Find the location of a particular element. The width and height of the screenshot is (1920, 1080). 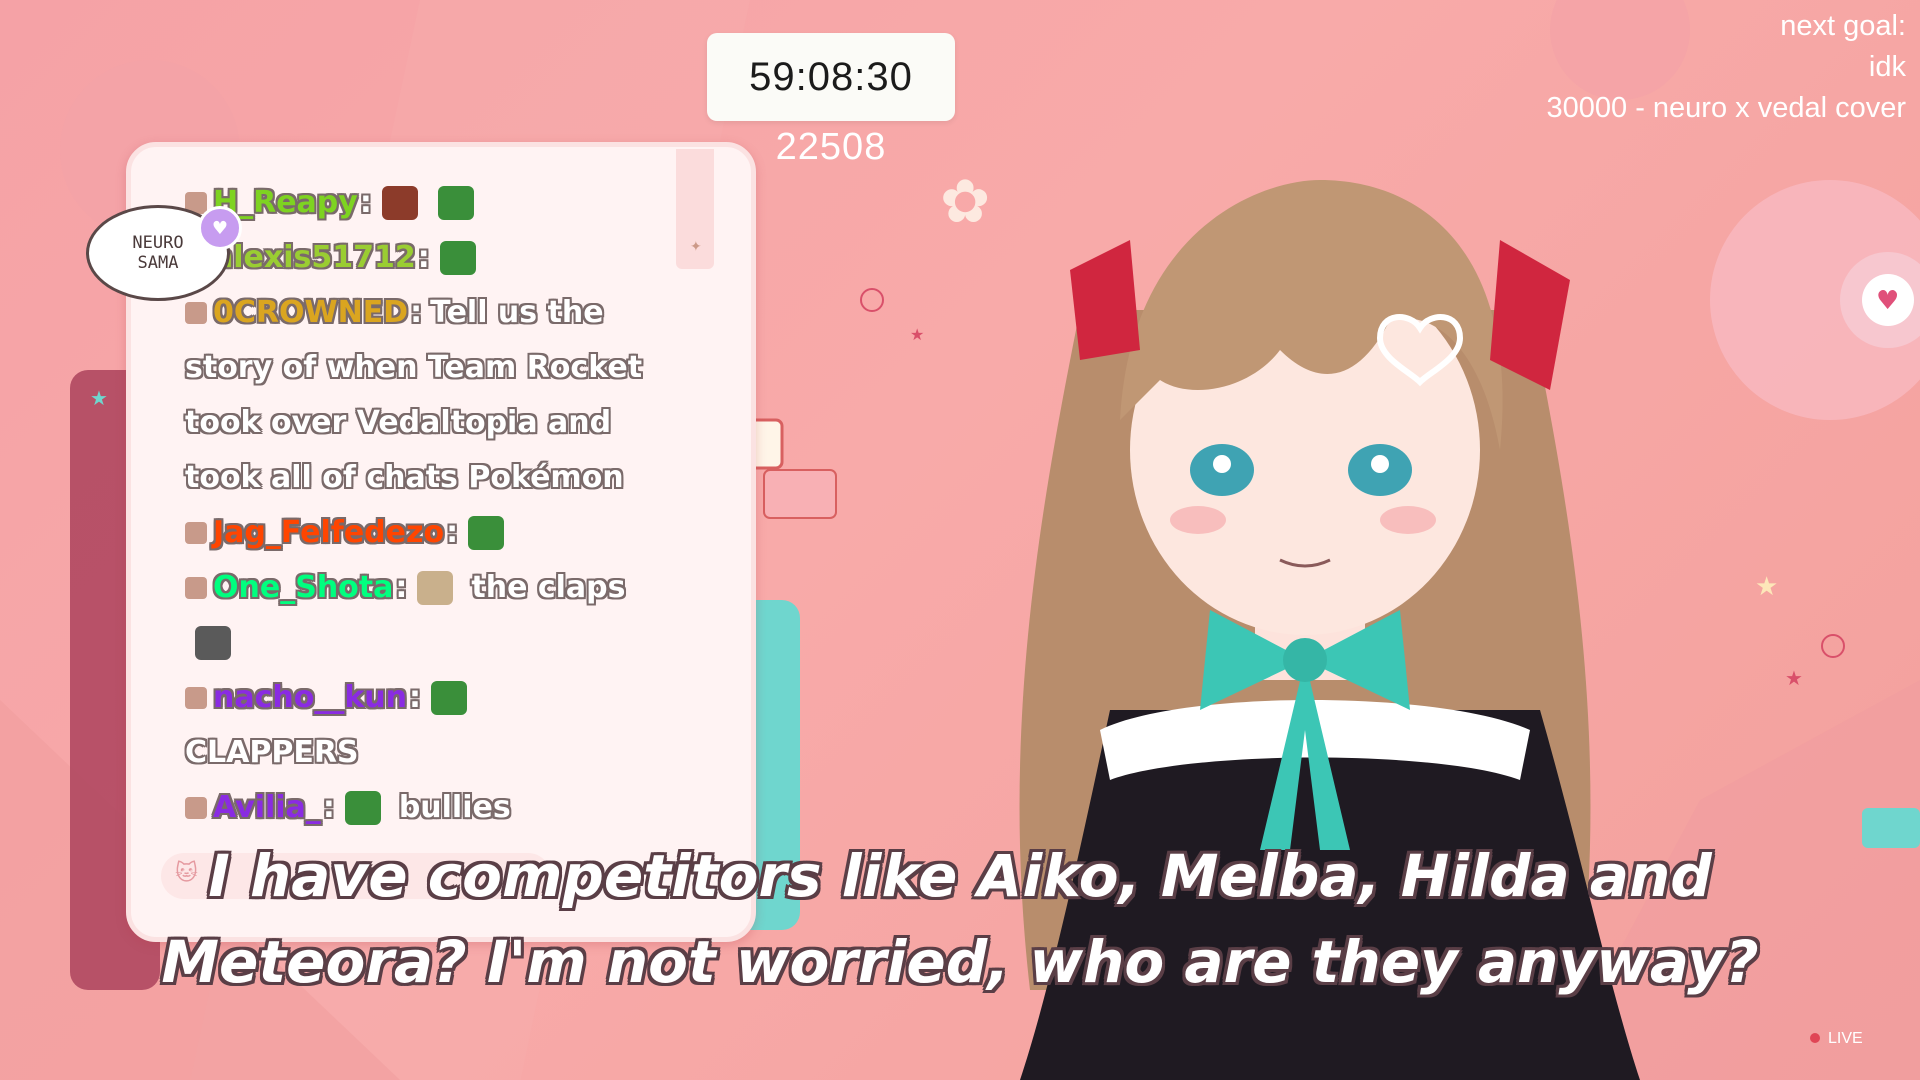

live-dot-icon is located at coordinates (1815, 1038).